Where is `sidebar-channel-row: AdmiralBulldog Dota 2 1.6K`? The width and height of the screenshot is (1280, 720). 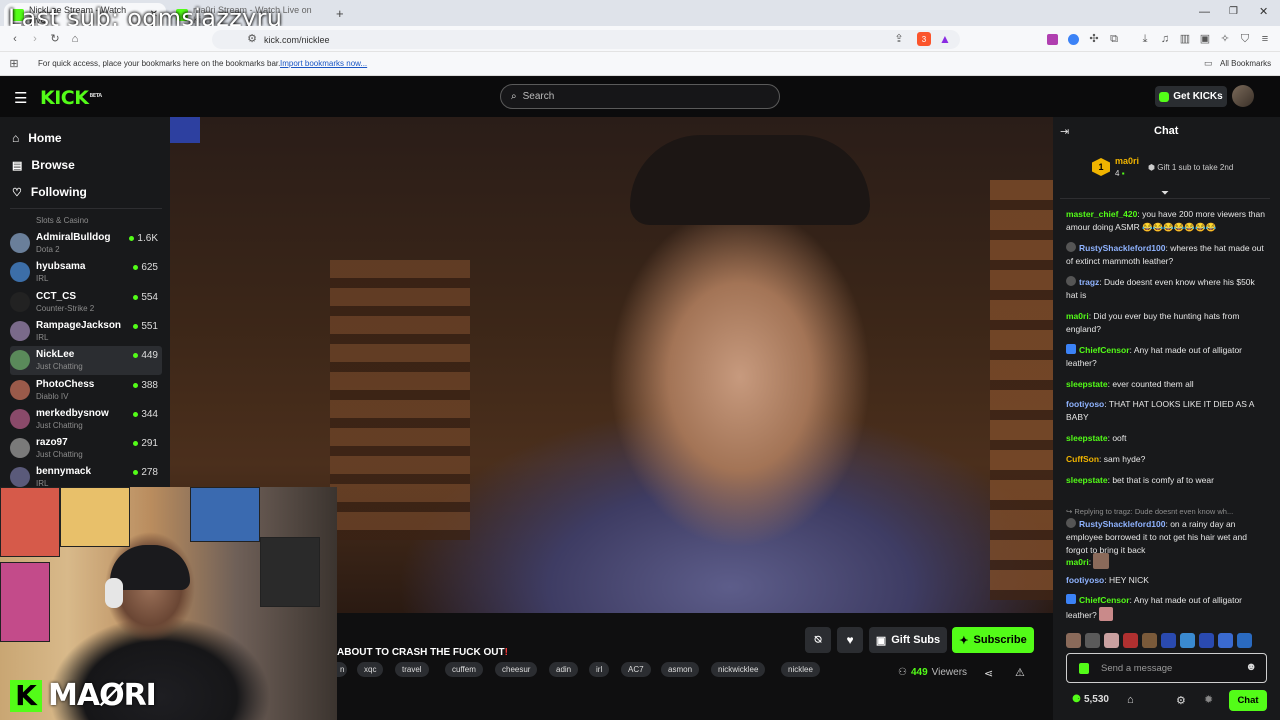 sidebar-channel-row: AdmiralBulldog Dota 2 1.6K is located at coordinates (86, 243).